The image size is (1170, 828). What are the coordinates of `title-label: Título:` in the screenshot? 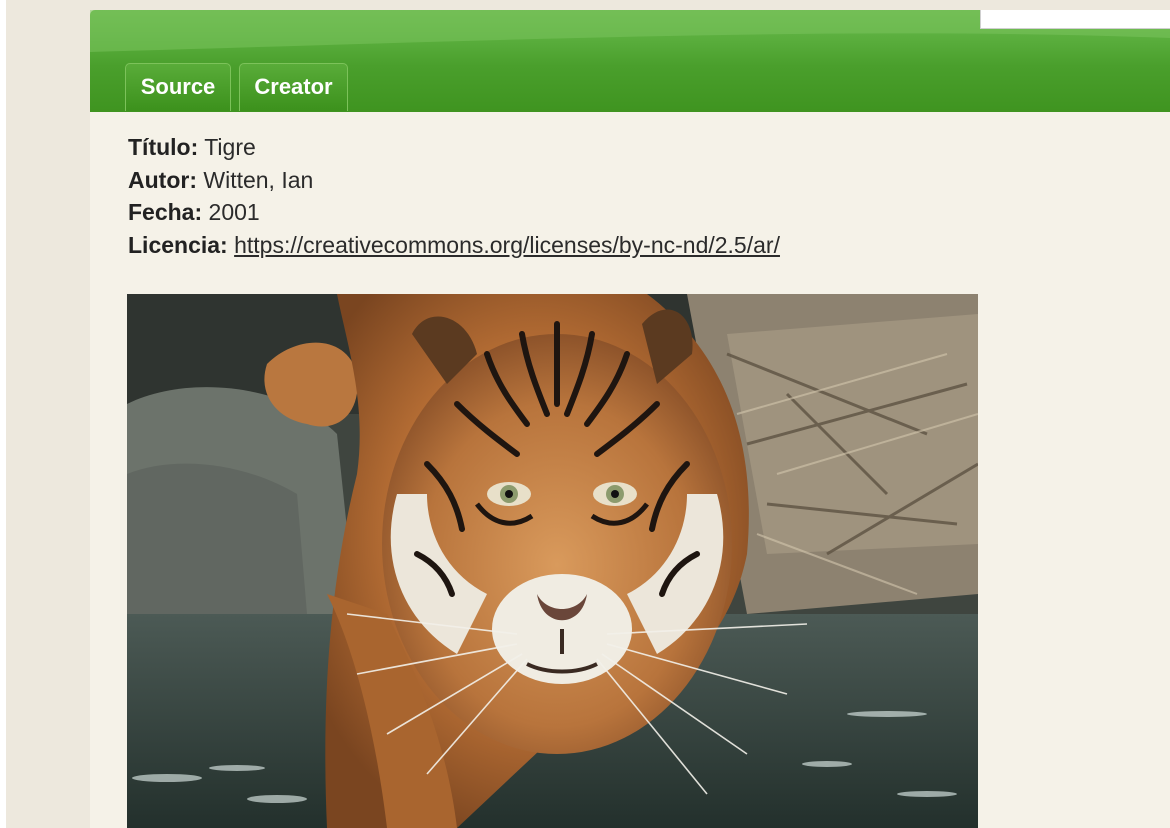 It's located at (163, 147).